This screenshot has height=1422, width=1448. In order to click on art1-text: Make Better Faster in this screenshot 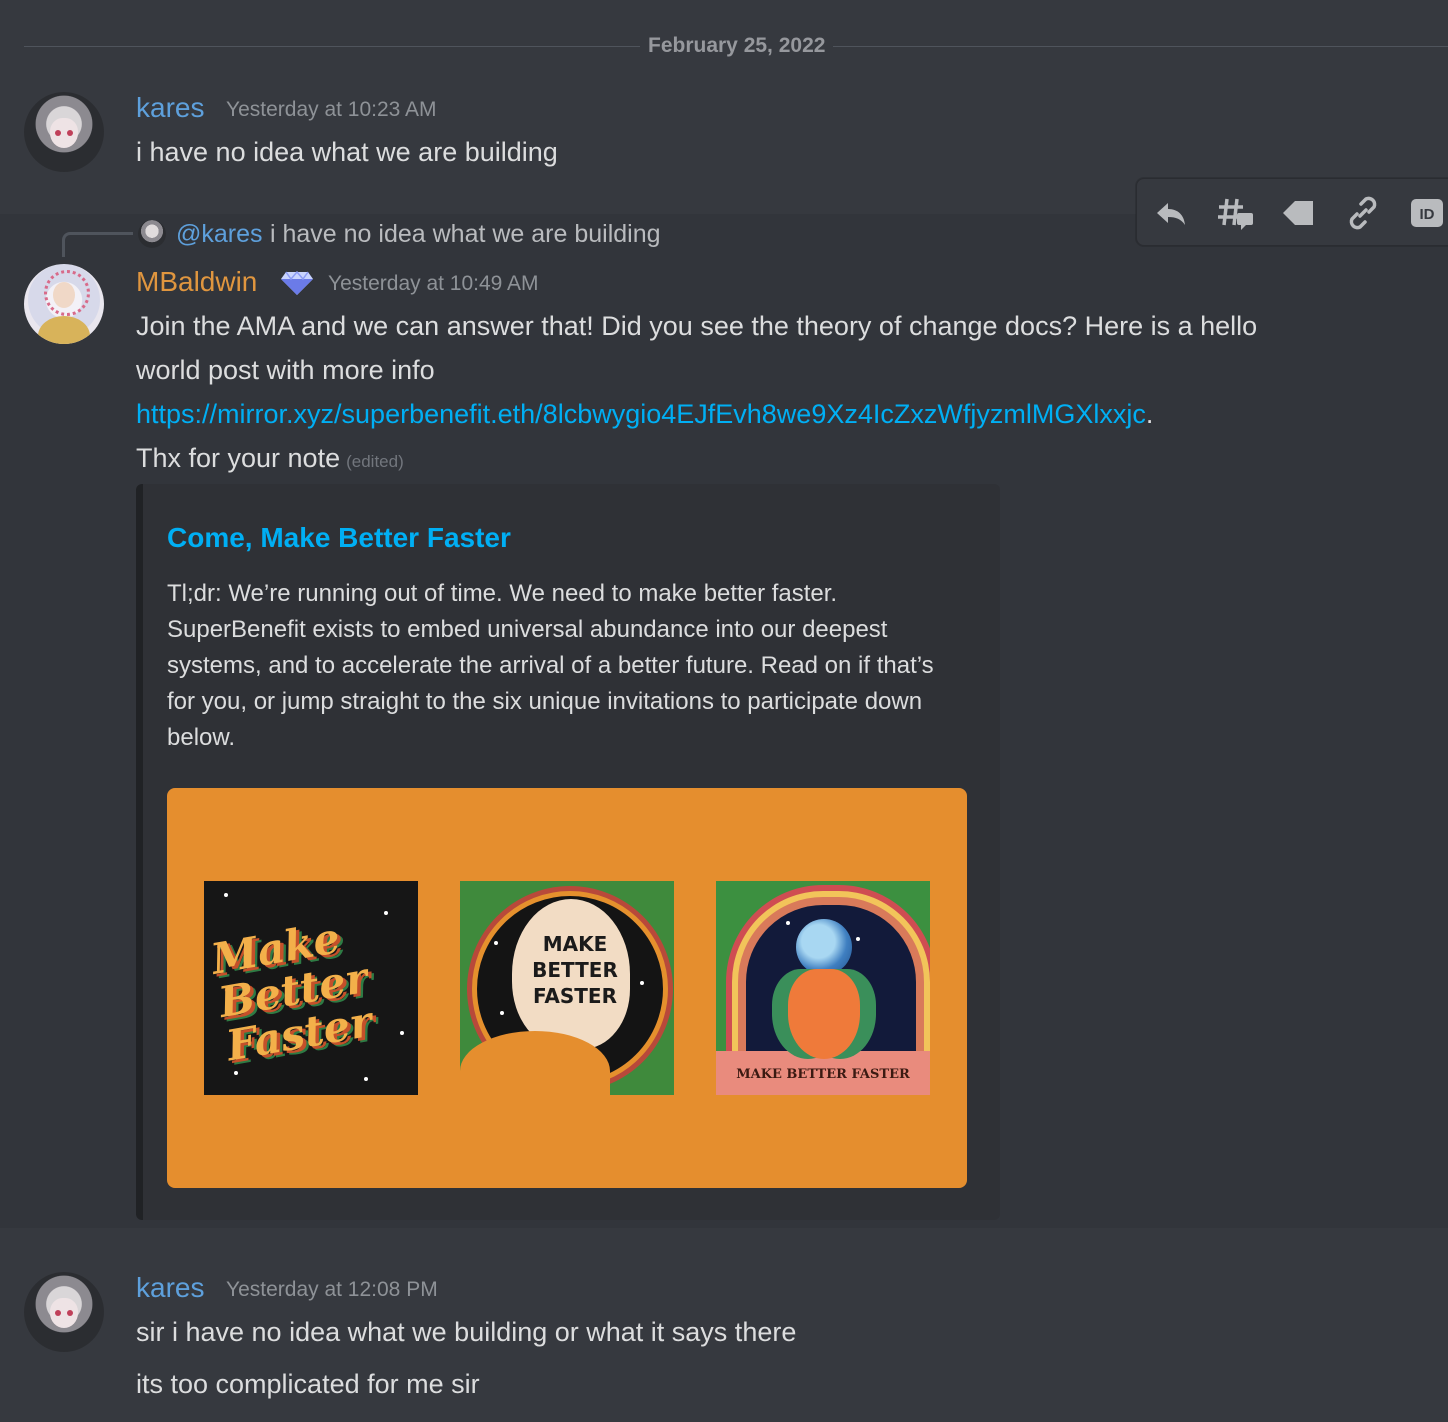, I will do `click(291, 992)`.